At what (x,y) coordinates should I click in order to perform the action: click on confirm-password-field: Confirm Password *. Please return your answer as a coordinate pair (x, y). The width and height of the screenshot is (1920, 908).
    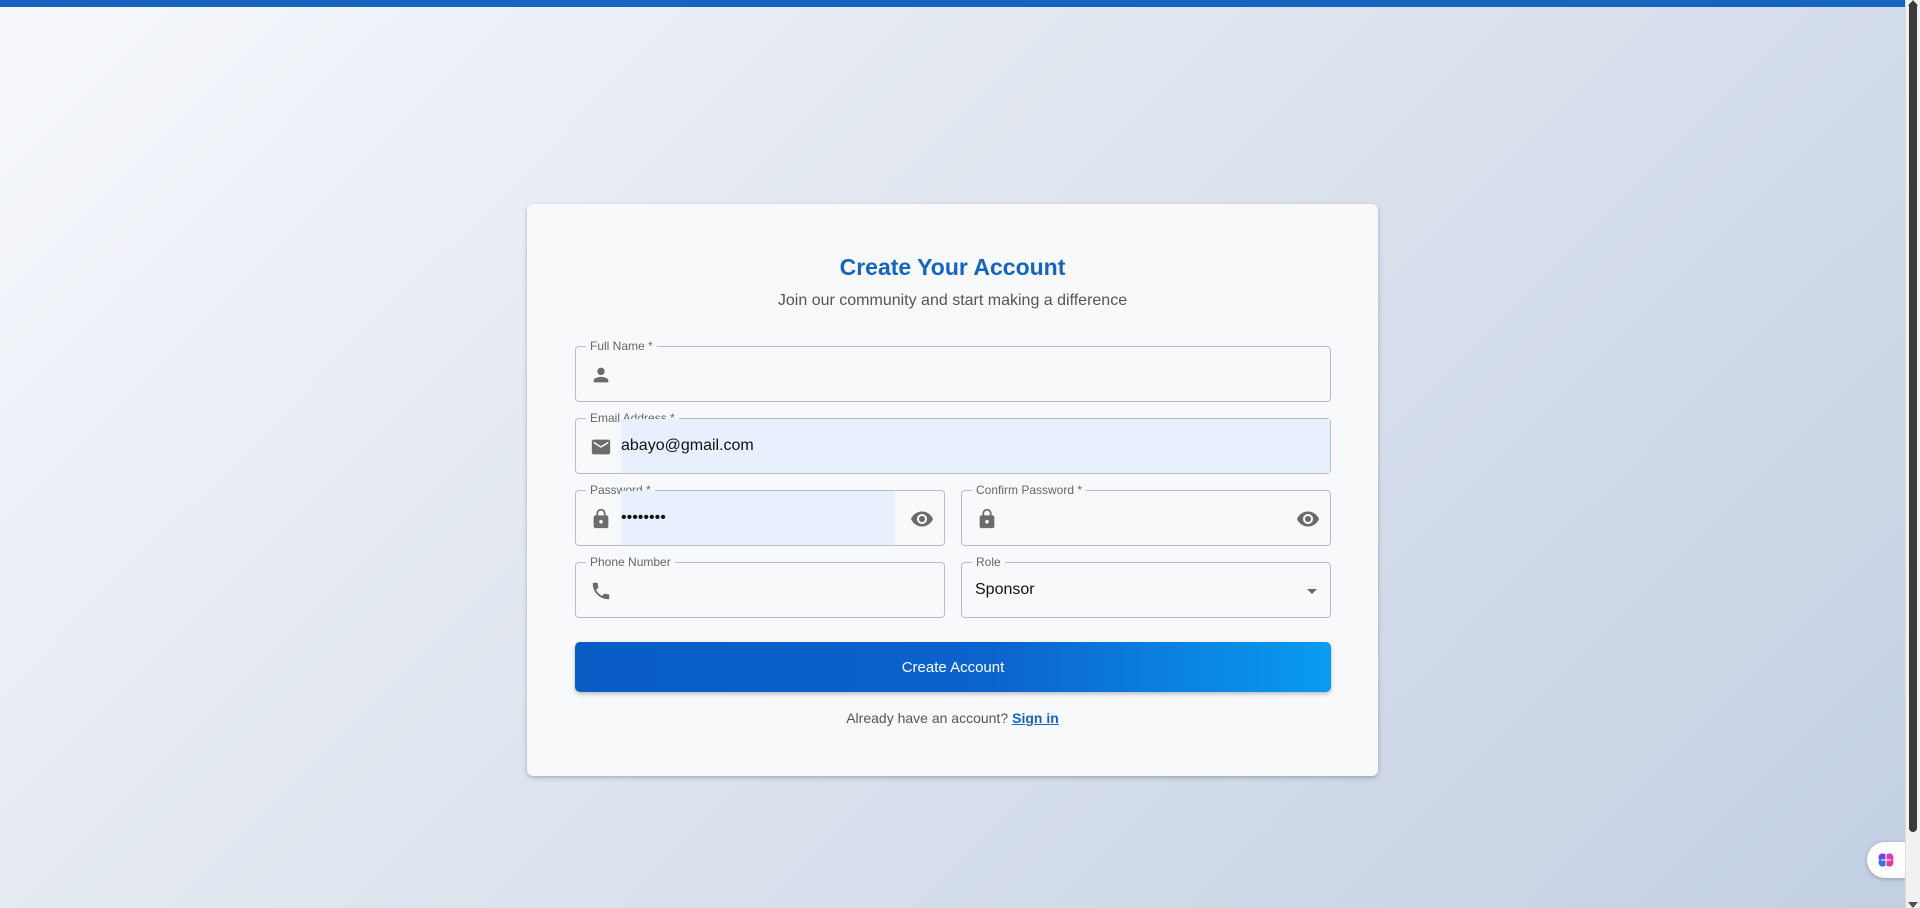
    Looking at the image, I should click on (1146, 514).